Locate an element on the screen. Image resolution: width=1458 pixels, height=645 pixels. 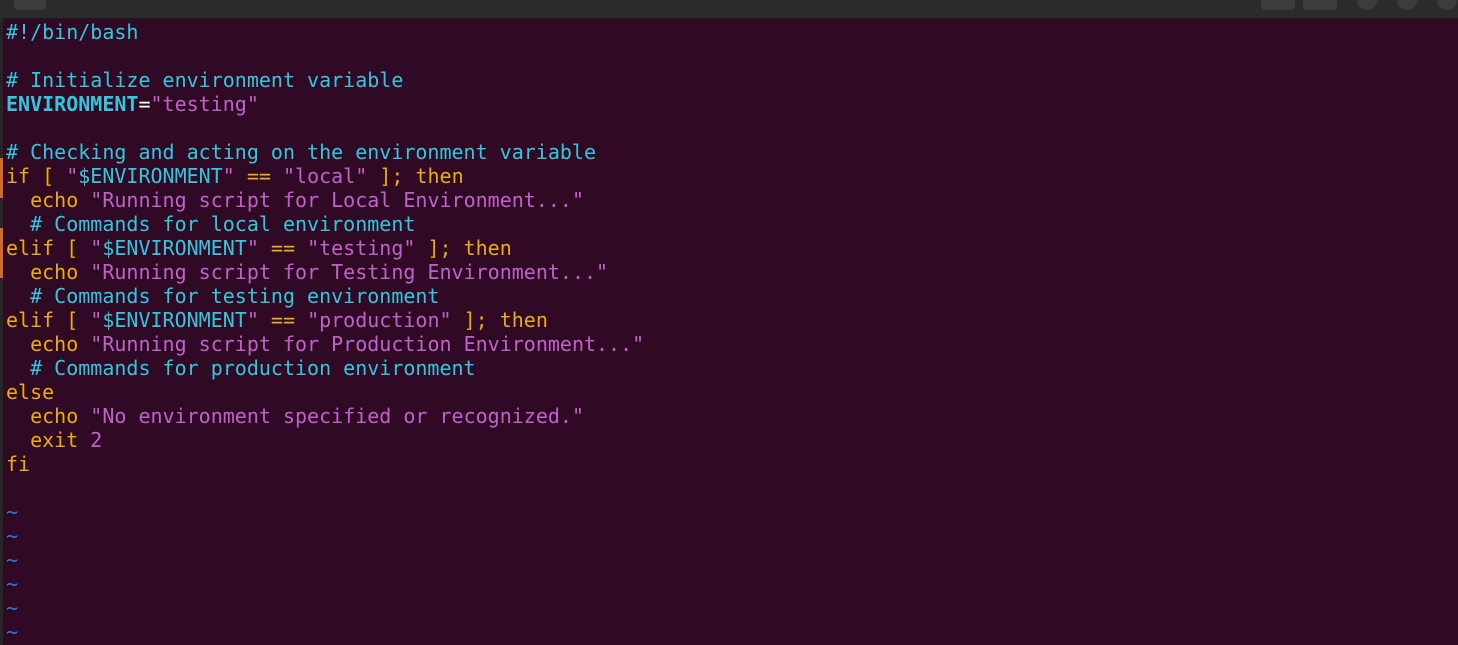
code-line: else is located at coordinates (726, 392).